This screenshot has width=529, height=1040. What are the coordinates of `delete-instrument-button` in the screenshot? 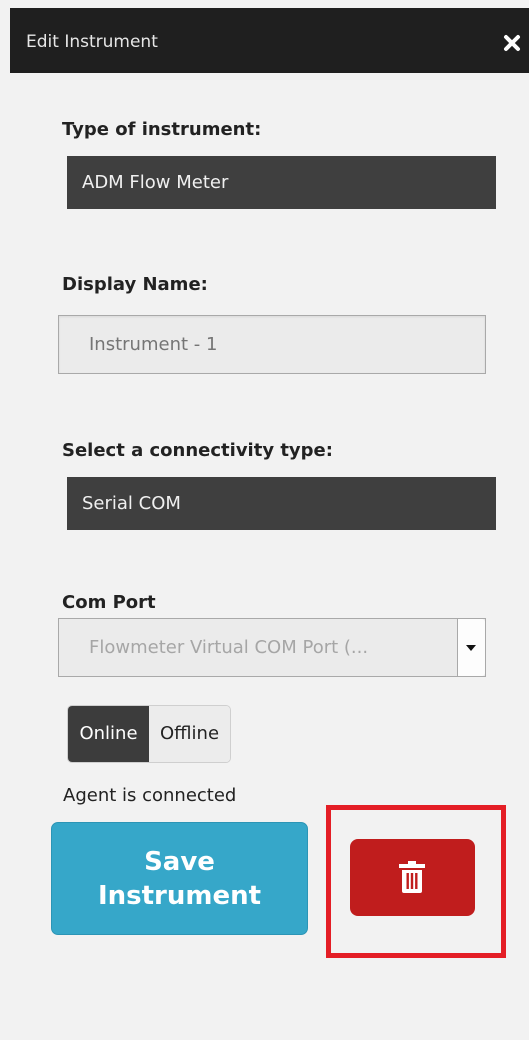 It's located at (412, 877).